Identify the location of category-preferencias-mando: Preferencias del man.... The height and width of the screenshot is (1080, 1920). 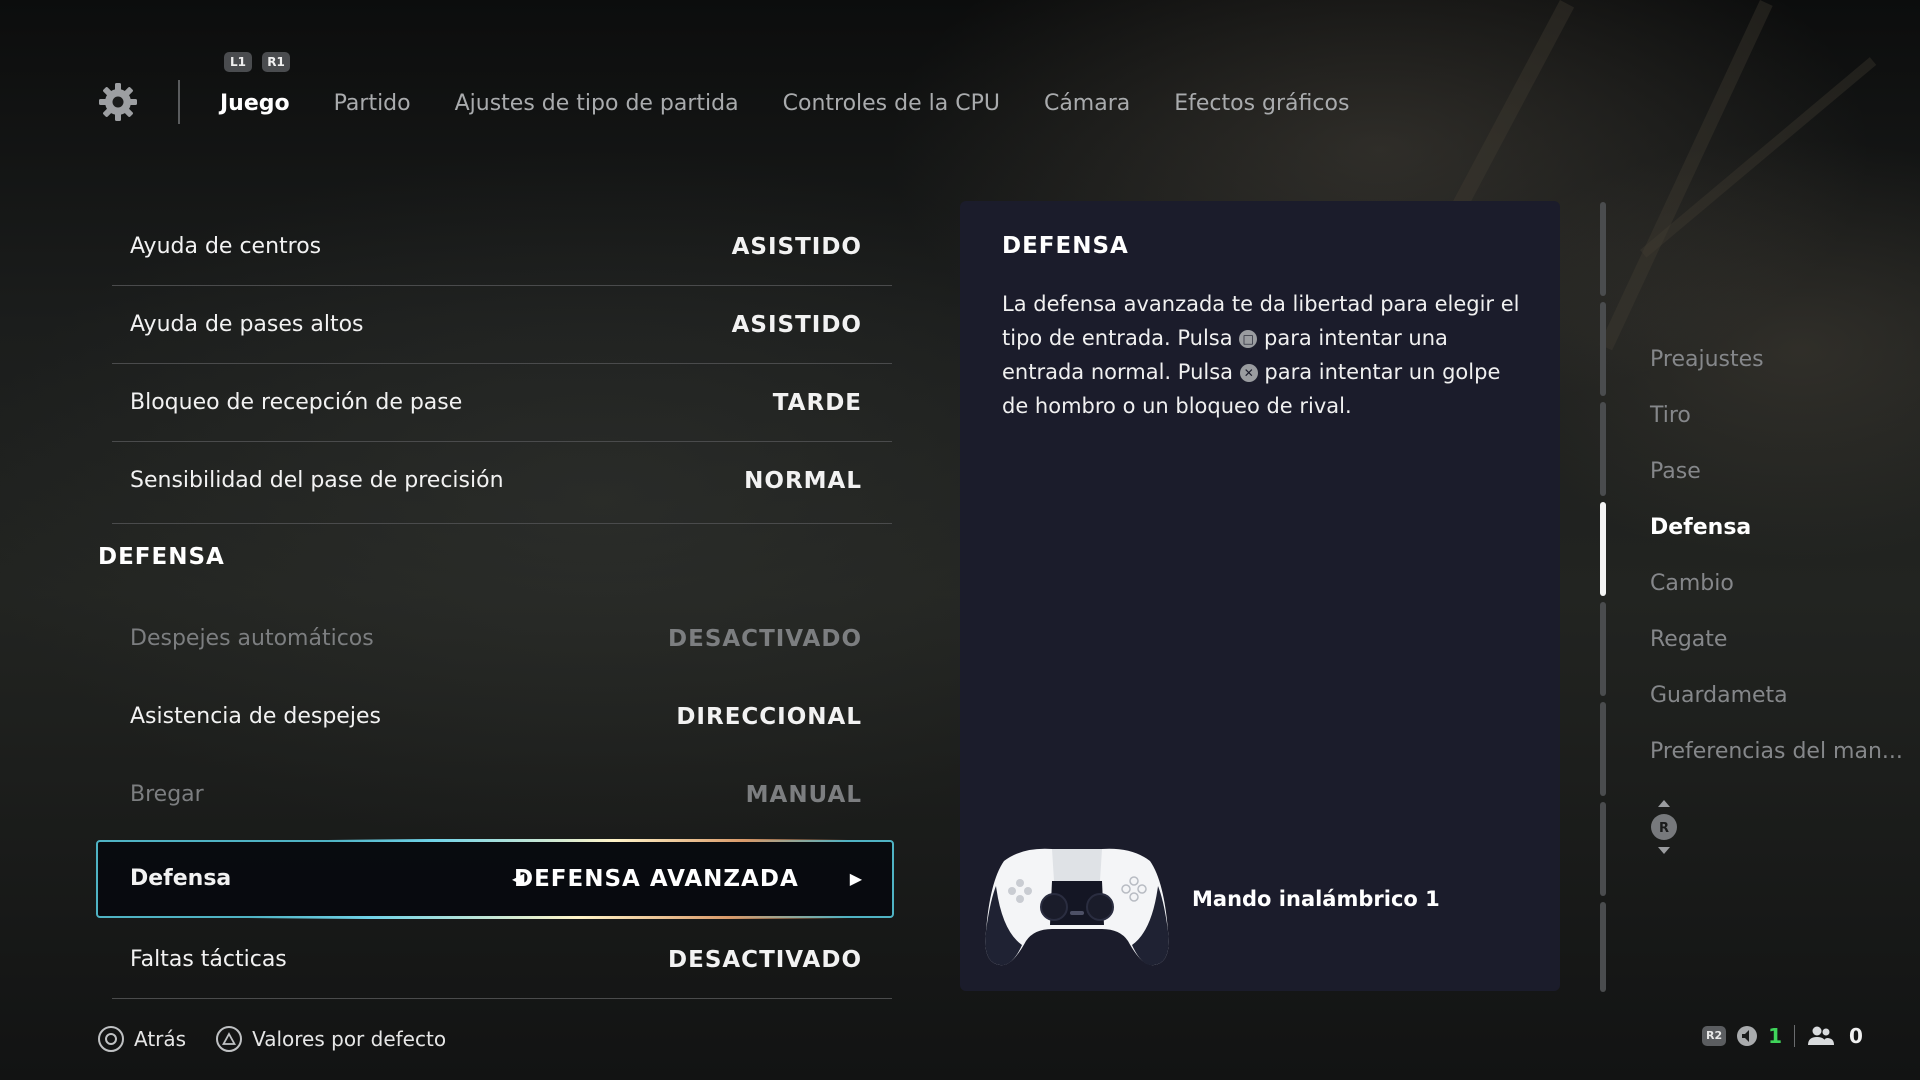
(1776, 760).